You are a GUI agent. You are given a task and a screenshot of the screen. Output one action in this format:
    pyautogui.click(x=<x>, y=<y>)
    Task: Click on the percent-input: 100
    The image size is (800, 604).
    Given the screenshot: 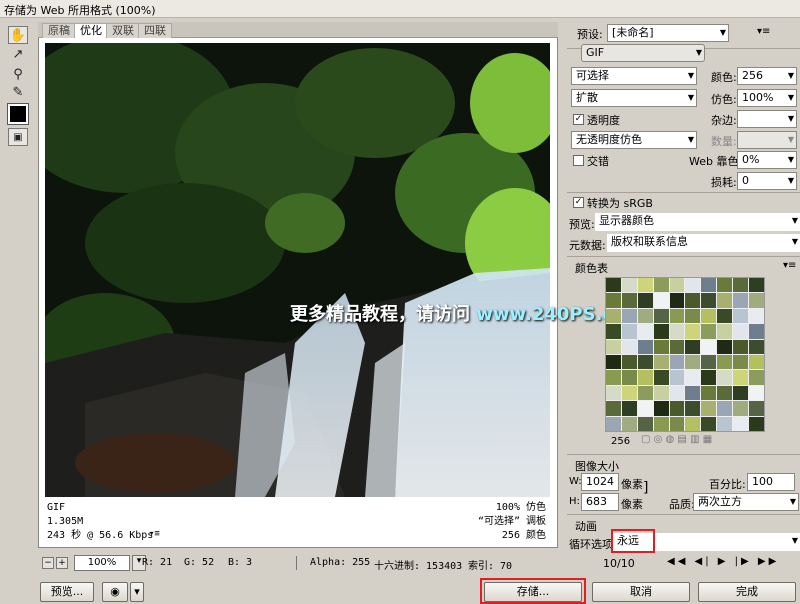 What is the action you would take?
    pyautogui.click(x=771, y=482)
    